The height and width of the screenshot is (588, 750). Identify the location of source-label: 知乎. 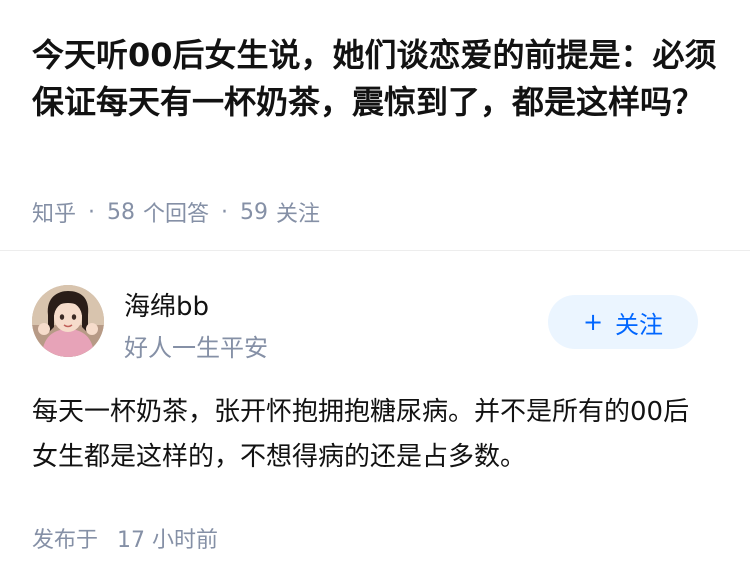
(54, 212).